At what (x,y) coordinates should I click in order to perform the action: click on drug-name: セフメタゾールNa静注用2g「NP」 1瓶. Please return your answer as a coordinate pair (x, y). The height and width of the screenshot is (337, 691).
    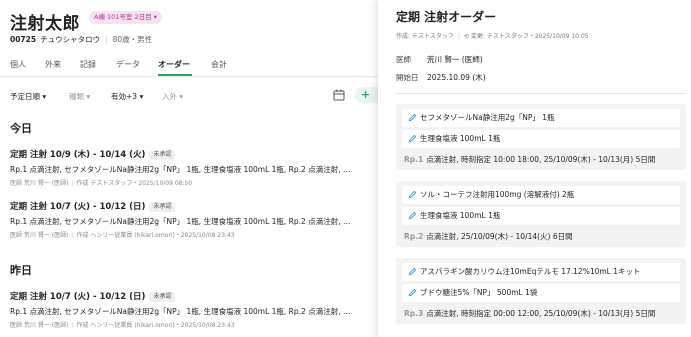
    Looking at the image, I should click on (487, 117).